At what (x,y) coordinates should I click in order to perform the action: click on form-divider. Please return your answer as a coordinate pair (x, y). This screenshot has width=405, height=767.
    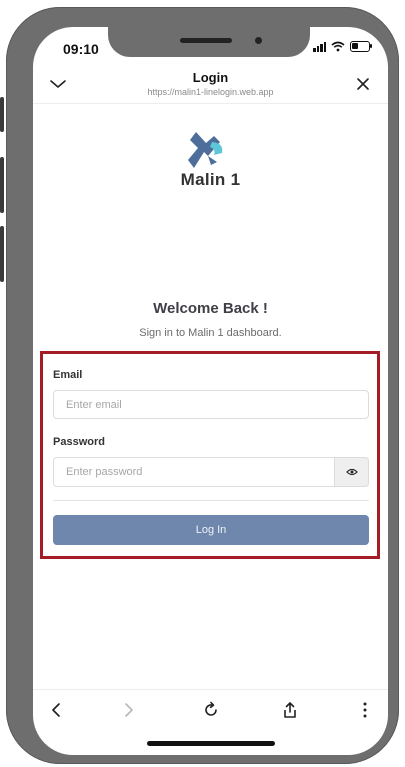
    Looking at the image, I should click on (211, 500).